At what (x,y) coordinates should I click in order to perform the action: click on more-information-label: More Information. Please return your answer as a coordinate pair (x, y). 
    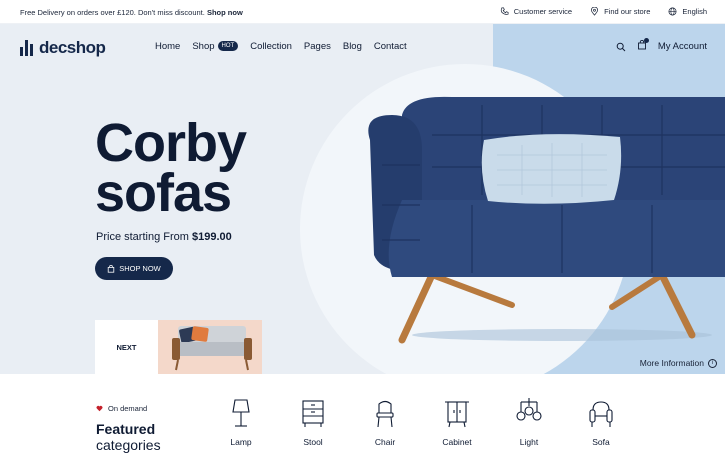
    Looking at the image, I should click on (671, 363).